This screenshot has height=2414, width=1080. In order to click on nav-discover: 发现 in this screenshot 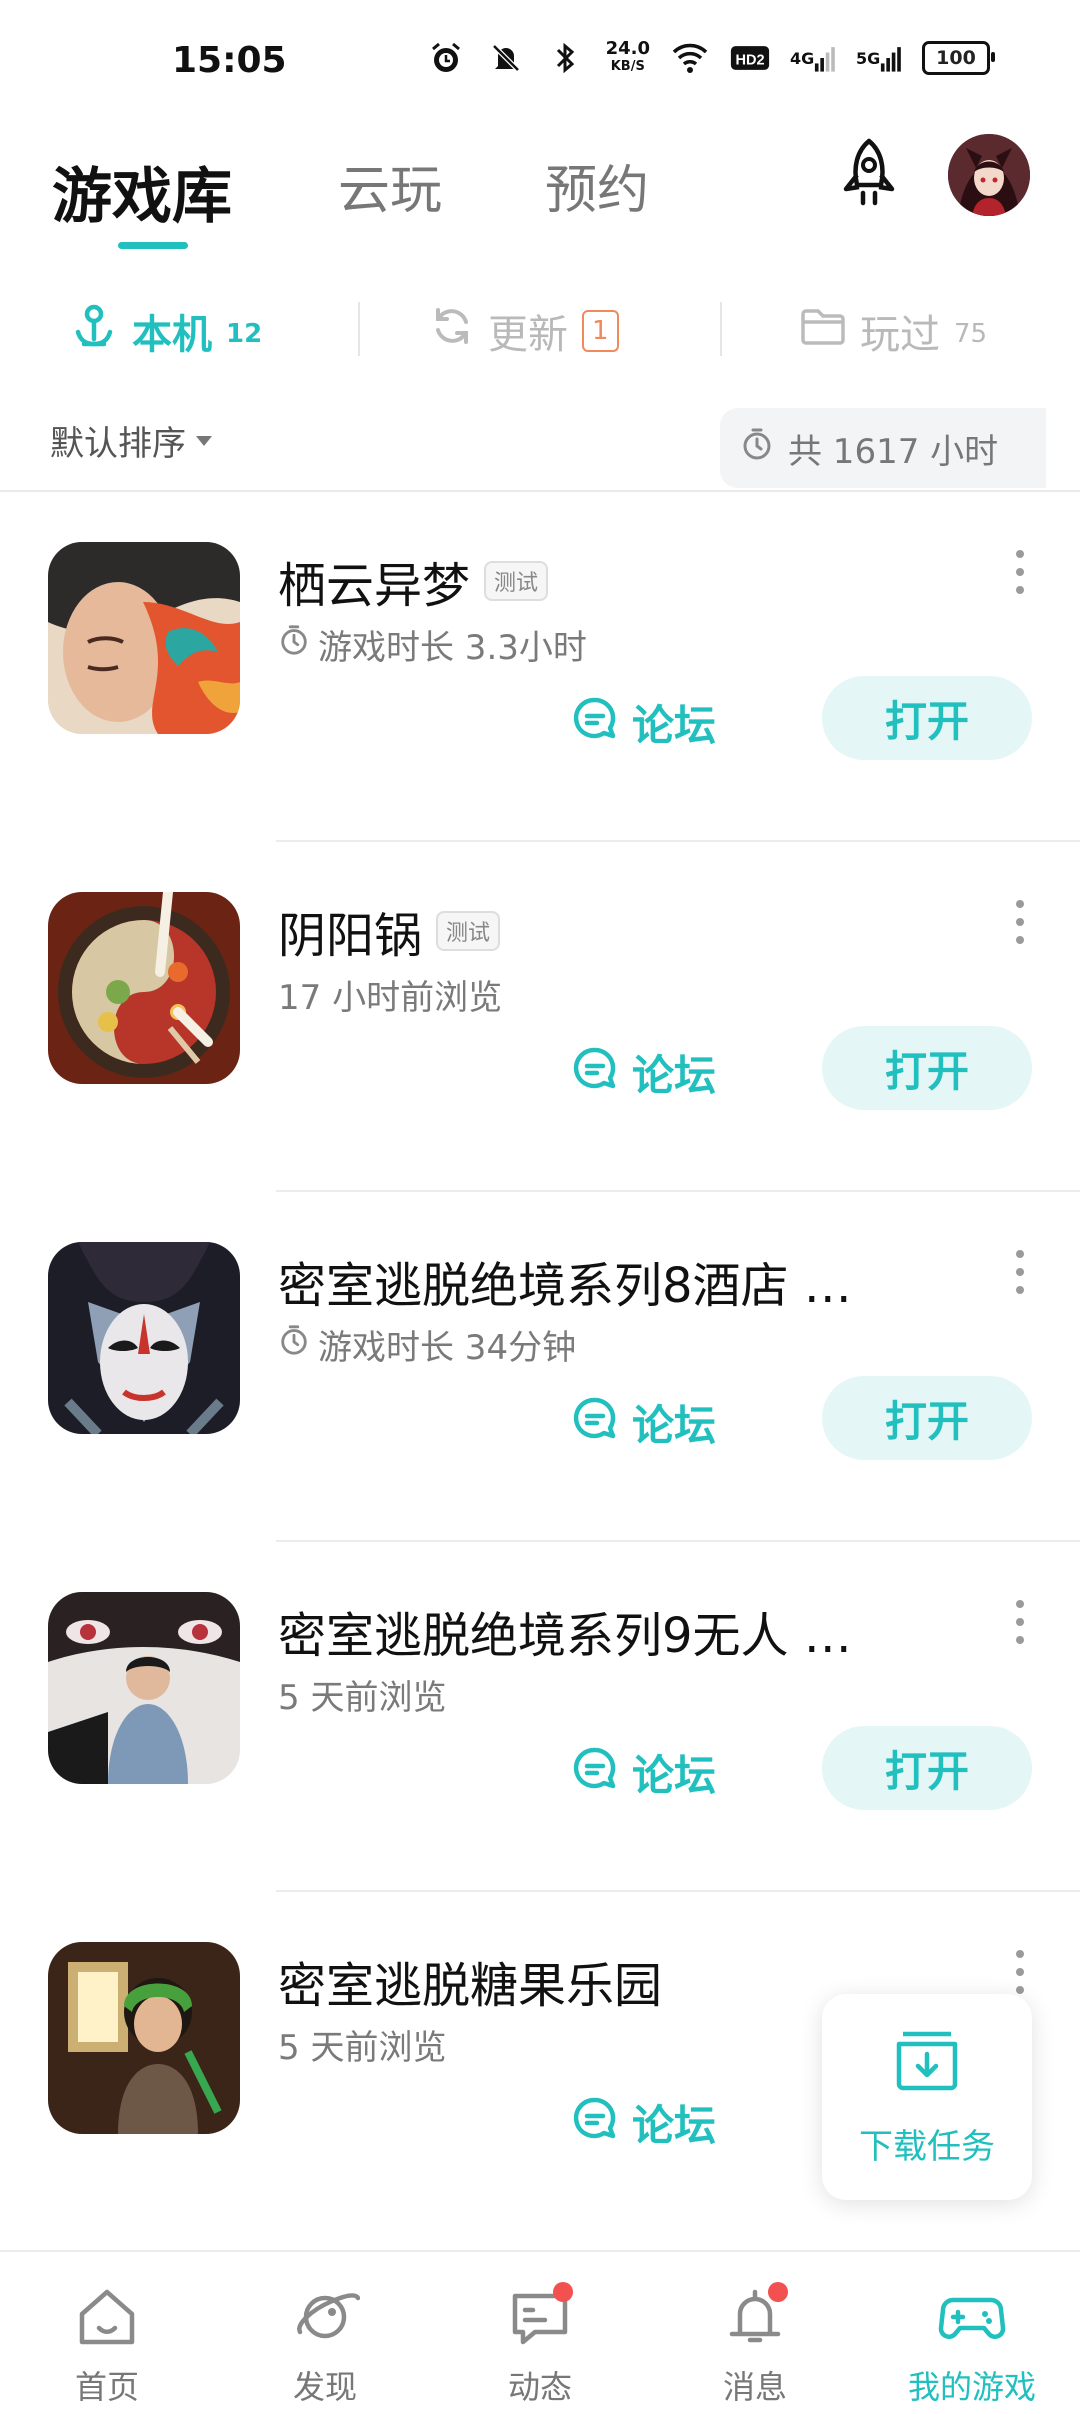, I will do `click(325, 2345)`.